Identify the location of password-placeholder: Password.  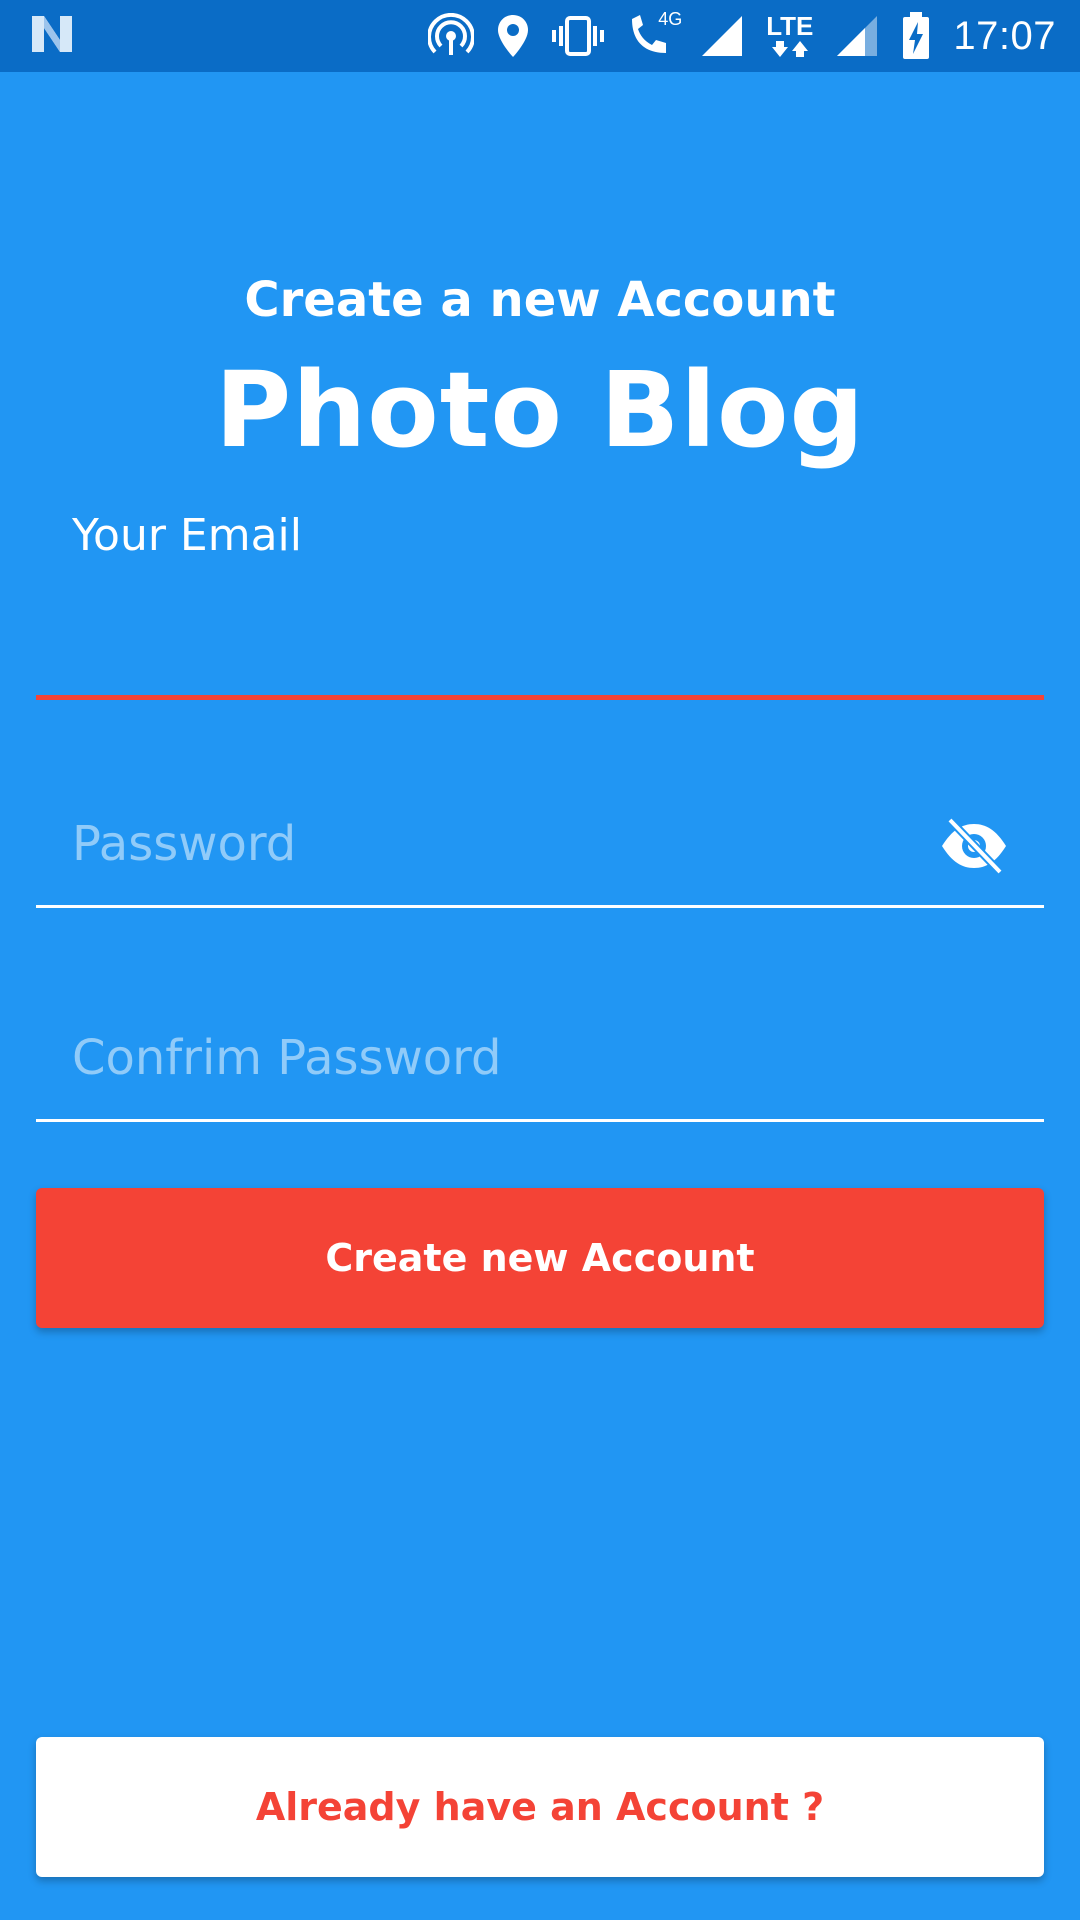
(184, 844).